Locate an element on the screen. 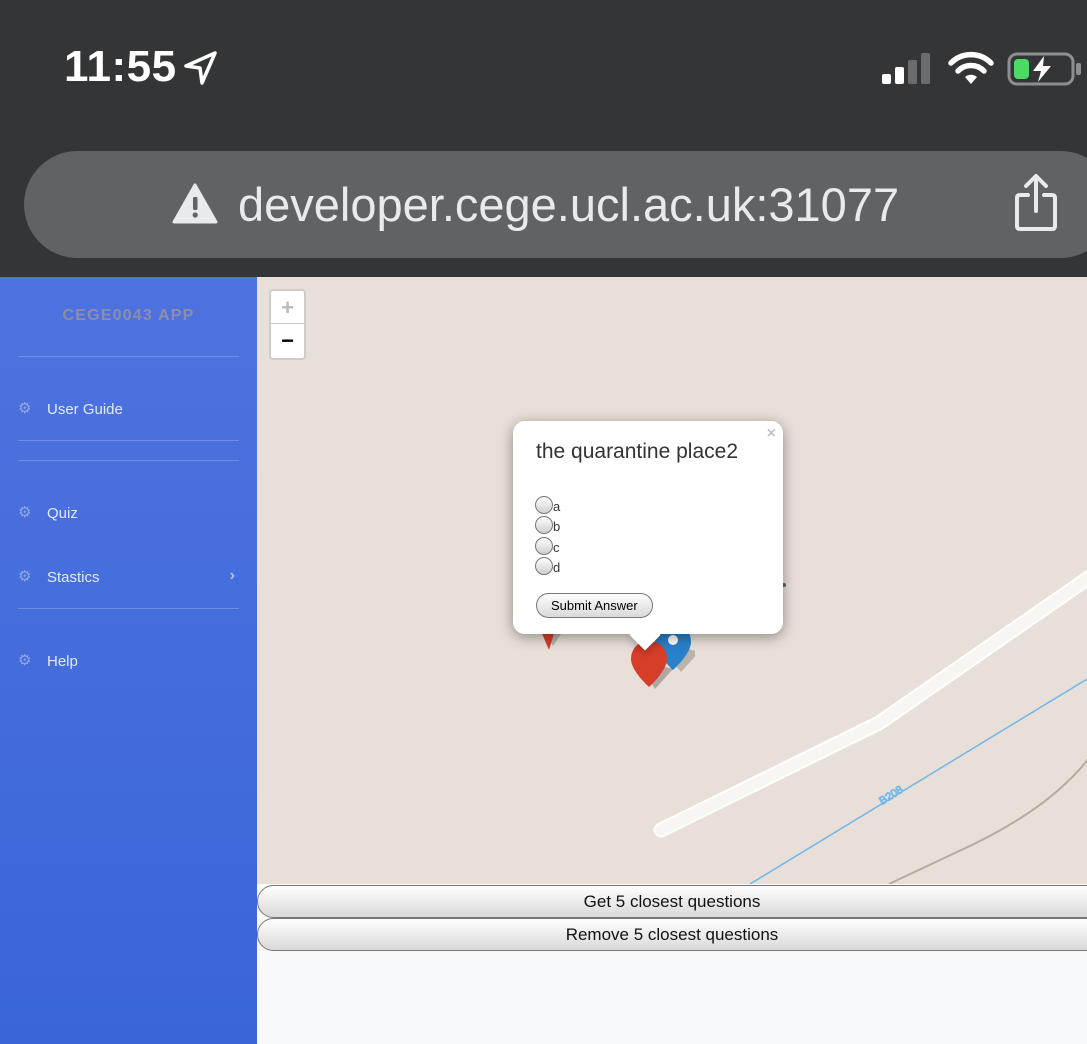 This screenshot has width=1087, height=1044. submit-answer-button: Submit Answer is located at coordinates (594, 605).